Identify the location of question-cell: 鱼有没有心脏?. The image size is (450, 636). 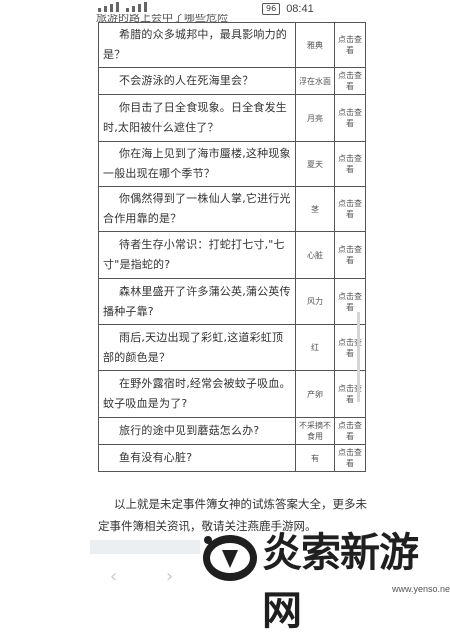
(197, 458).